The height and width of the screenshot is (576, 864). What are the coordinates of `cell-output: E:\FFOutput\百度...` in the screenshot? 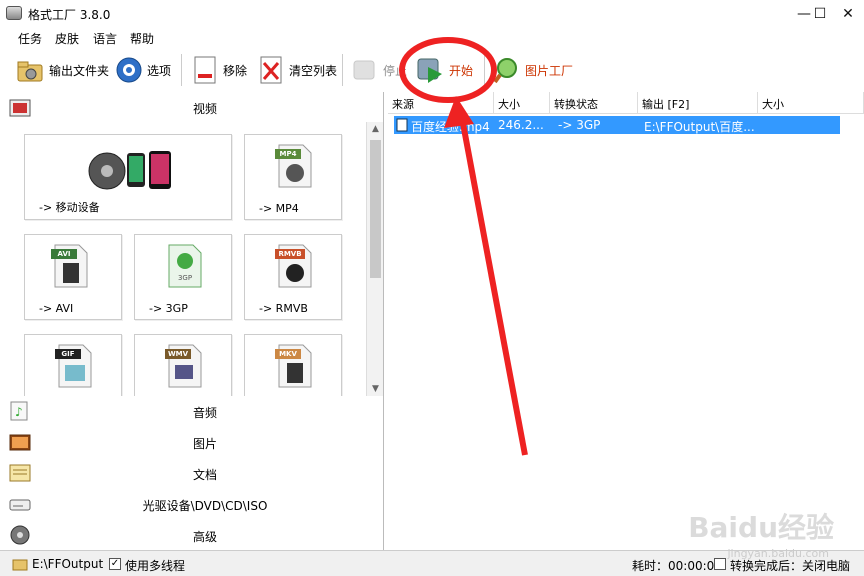 It's located at (699, 127).